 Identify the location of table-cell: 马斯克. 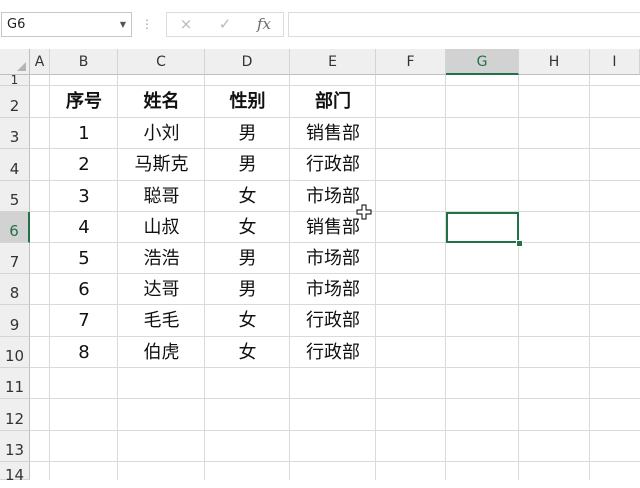
(161, 165).